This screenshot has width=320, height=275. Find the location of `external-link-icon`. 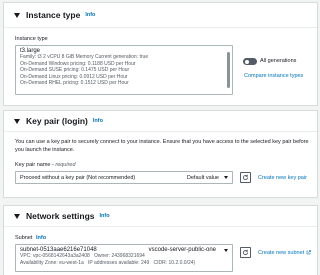

external-link-icon is located at coordinates (308, 252).